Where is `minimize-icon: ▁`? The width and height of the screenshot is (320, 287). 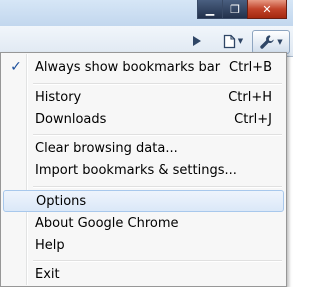
minimize-icon: ▁ is located at coordinates (210, 9).